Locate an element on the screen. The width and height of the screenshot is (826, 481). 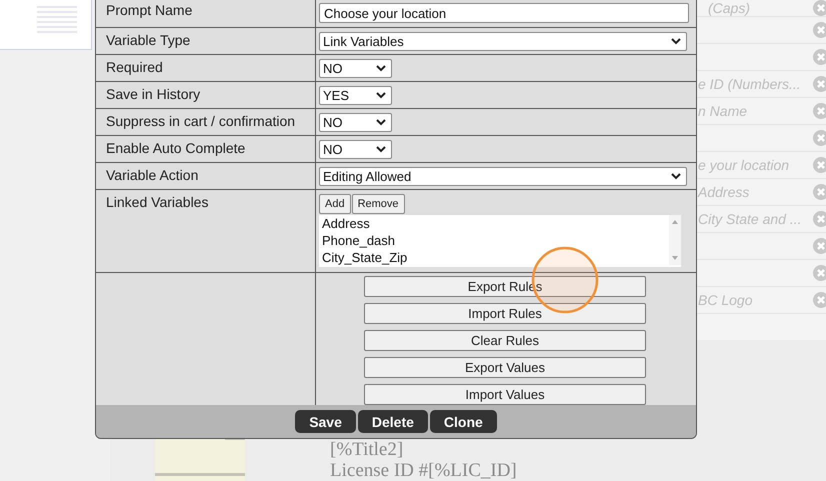
field-label: Variable Action is located at coordinates (152, 175).